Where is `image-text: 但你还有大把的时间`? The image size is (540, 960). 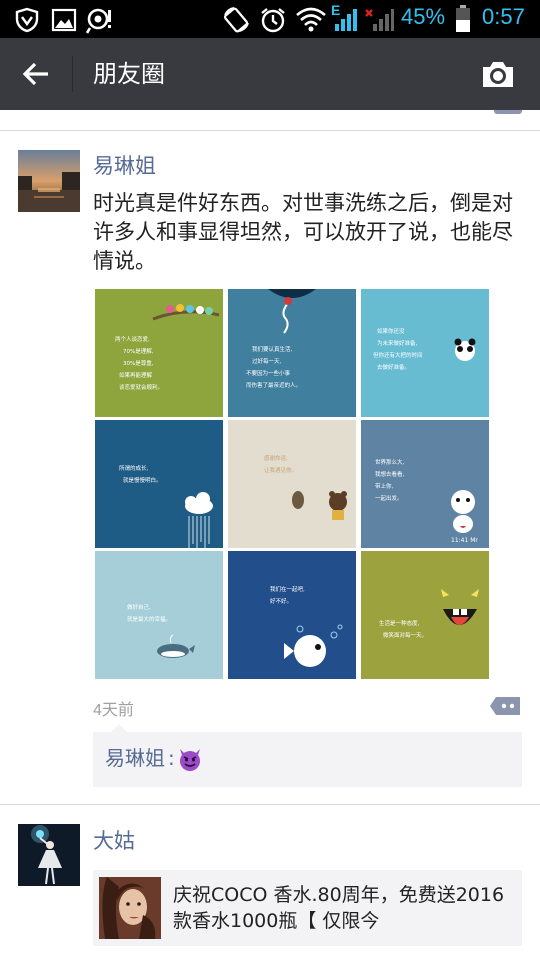 image-text: 但你还有大把的时间 is located at coordinates (398, 355).